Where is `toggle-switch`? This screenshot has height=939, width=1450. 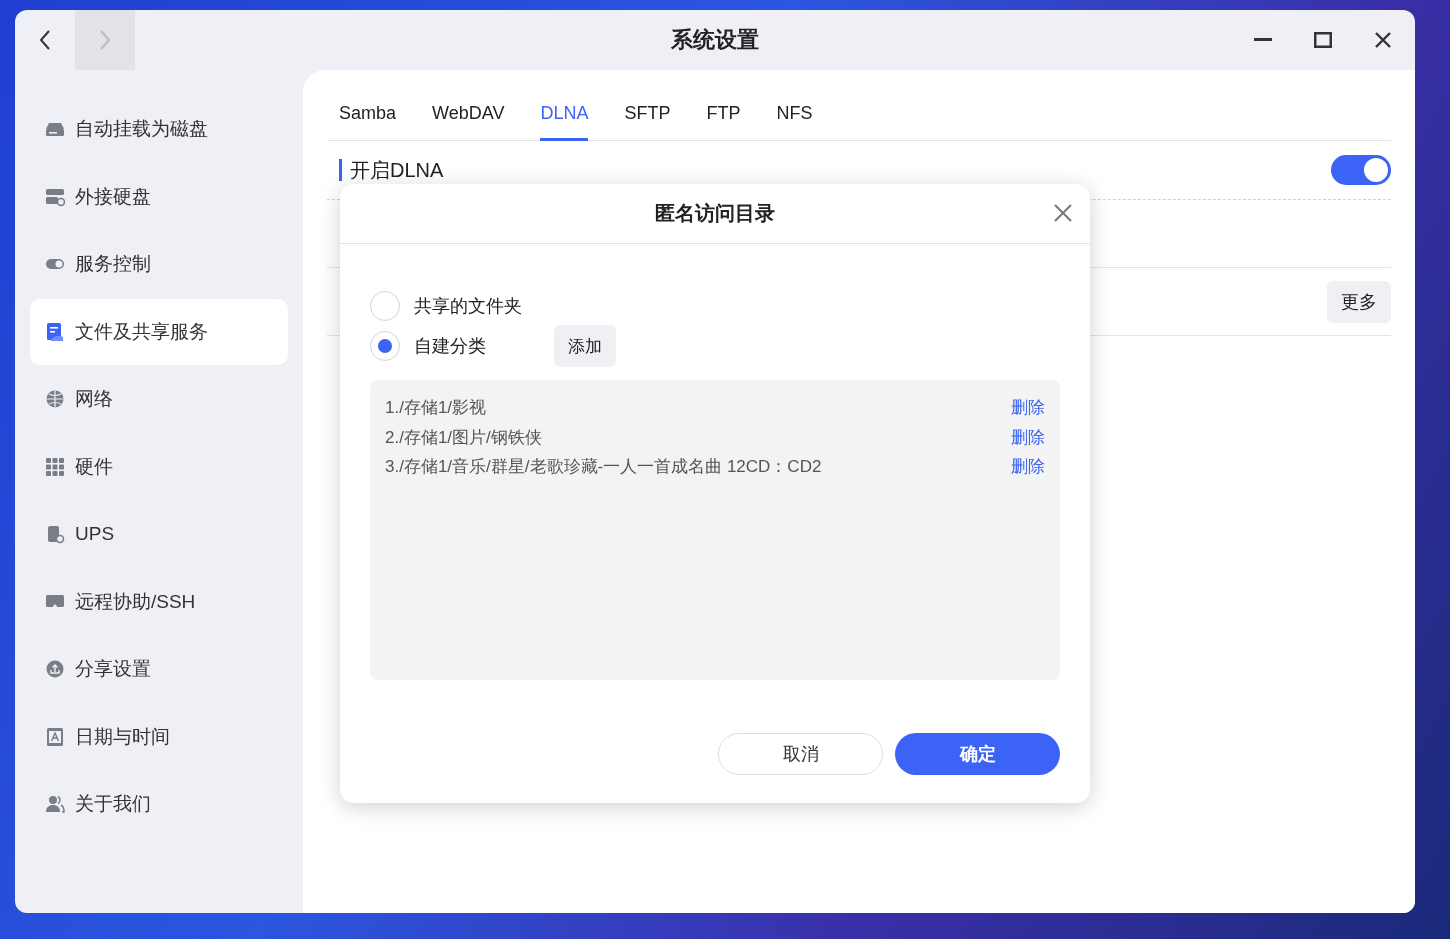 toggle-switch is located at coordinates (1361, 170).